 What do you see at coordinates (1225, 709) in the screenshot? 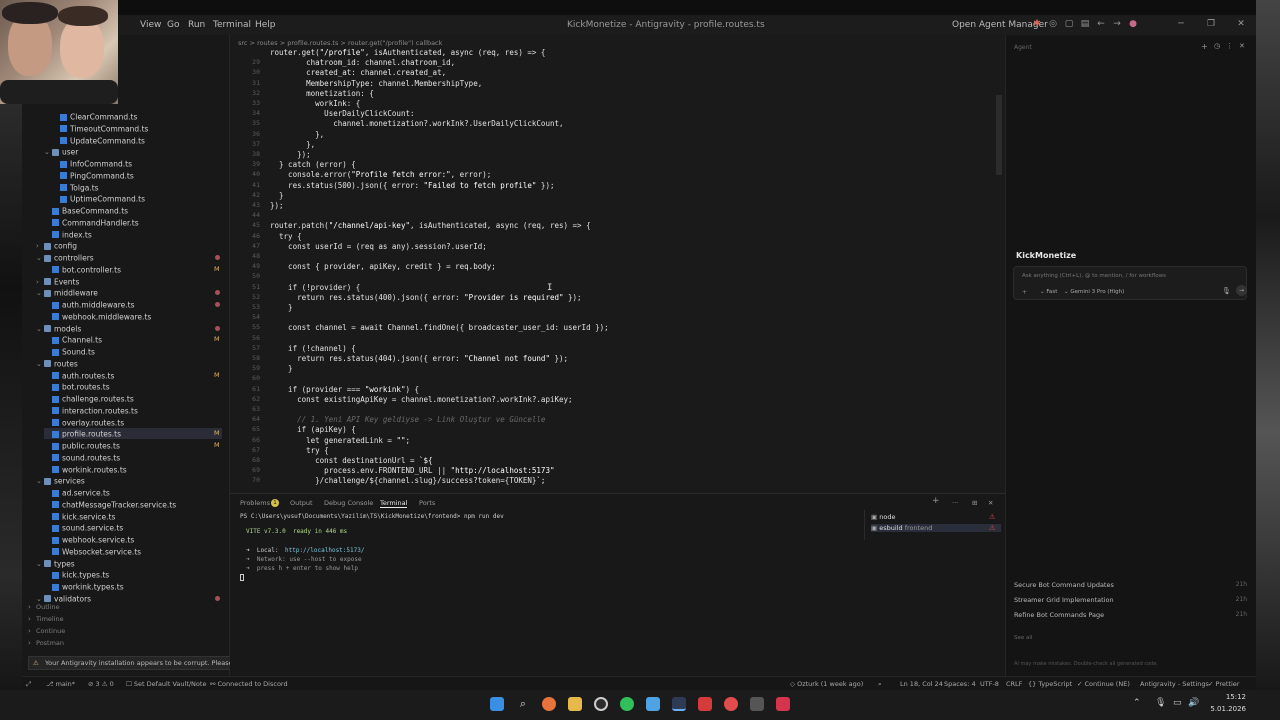
I see `clock-date: 5.01.2026` at bounding box center [1225, 709].